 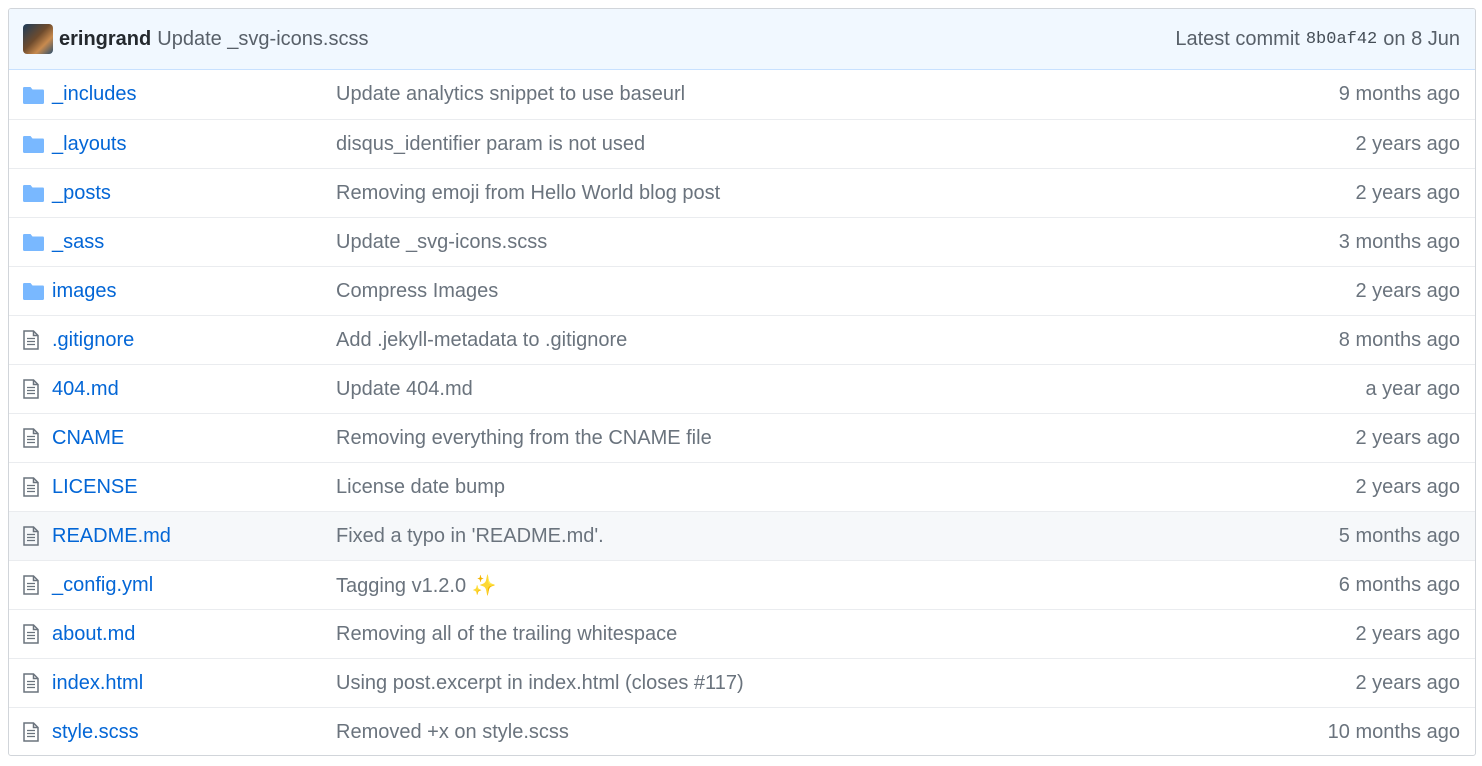 What do you see at coordinates (1421, 38) in the screenshot?
I see `commit-date: on 8 Jun` at bounding box center [1421, 38].